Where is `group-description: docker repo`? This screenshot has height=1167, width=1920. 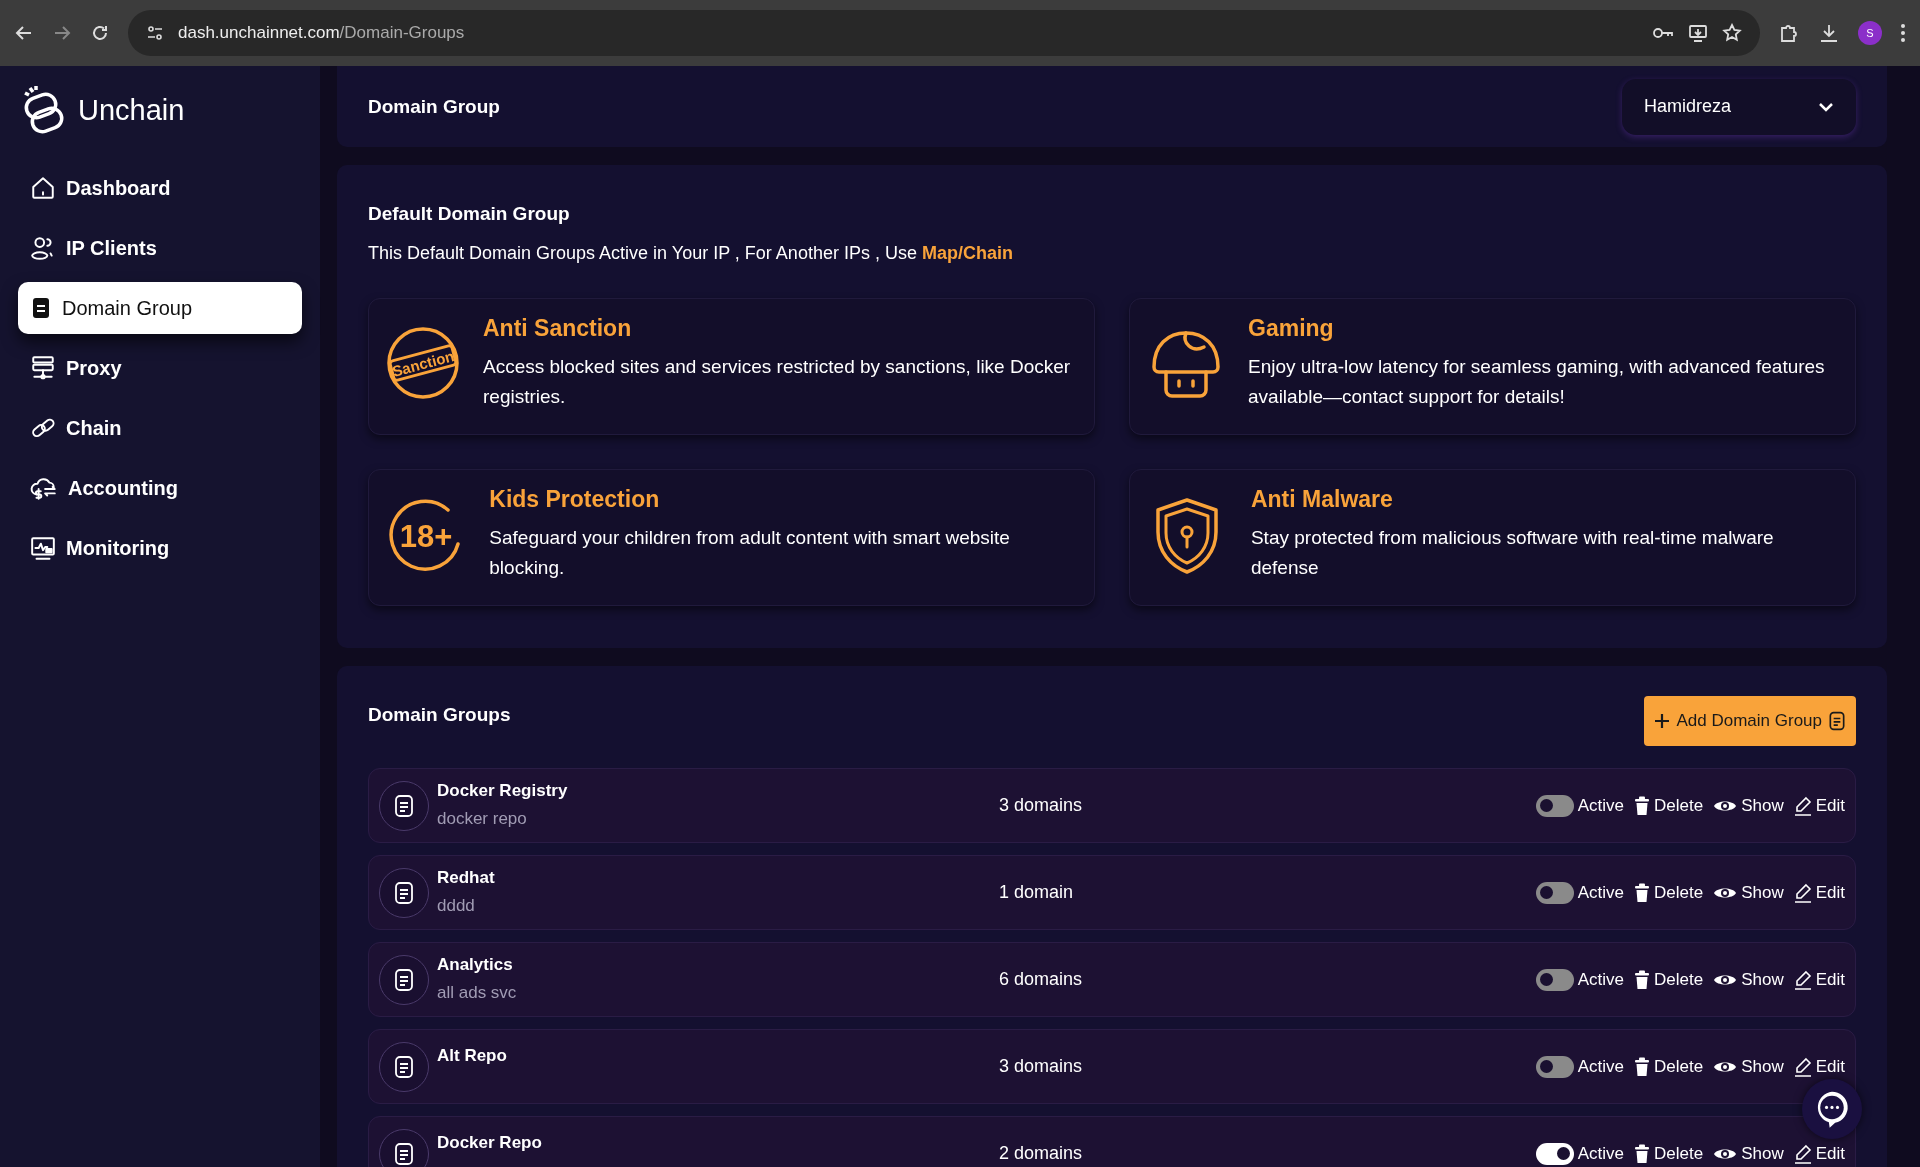 group-description: docker repo is located at coordinates (482, 818).